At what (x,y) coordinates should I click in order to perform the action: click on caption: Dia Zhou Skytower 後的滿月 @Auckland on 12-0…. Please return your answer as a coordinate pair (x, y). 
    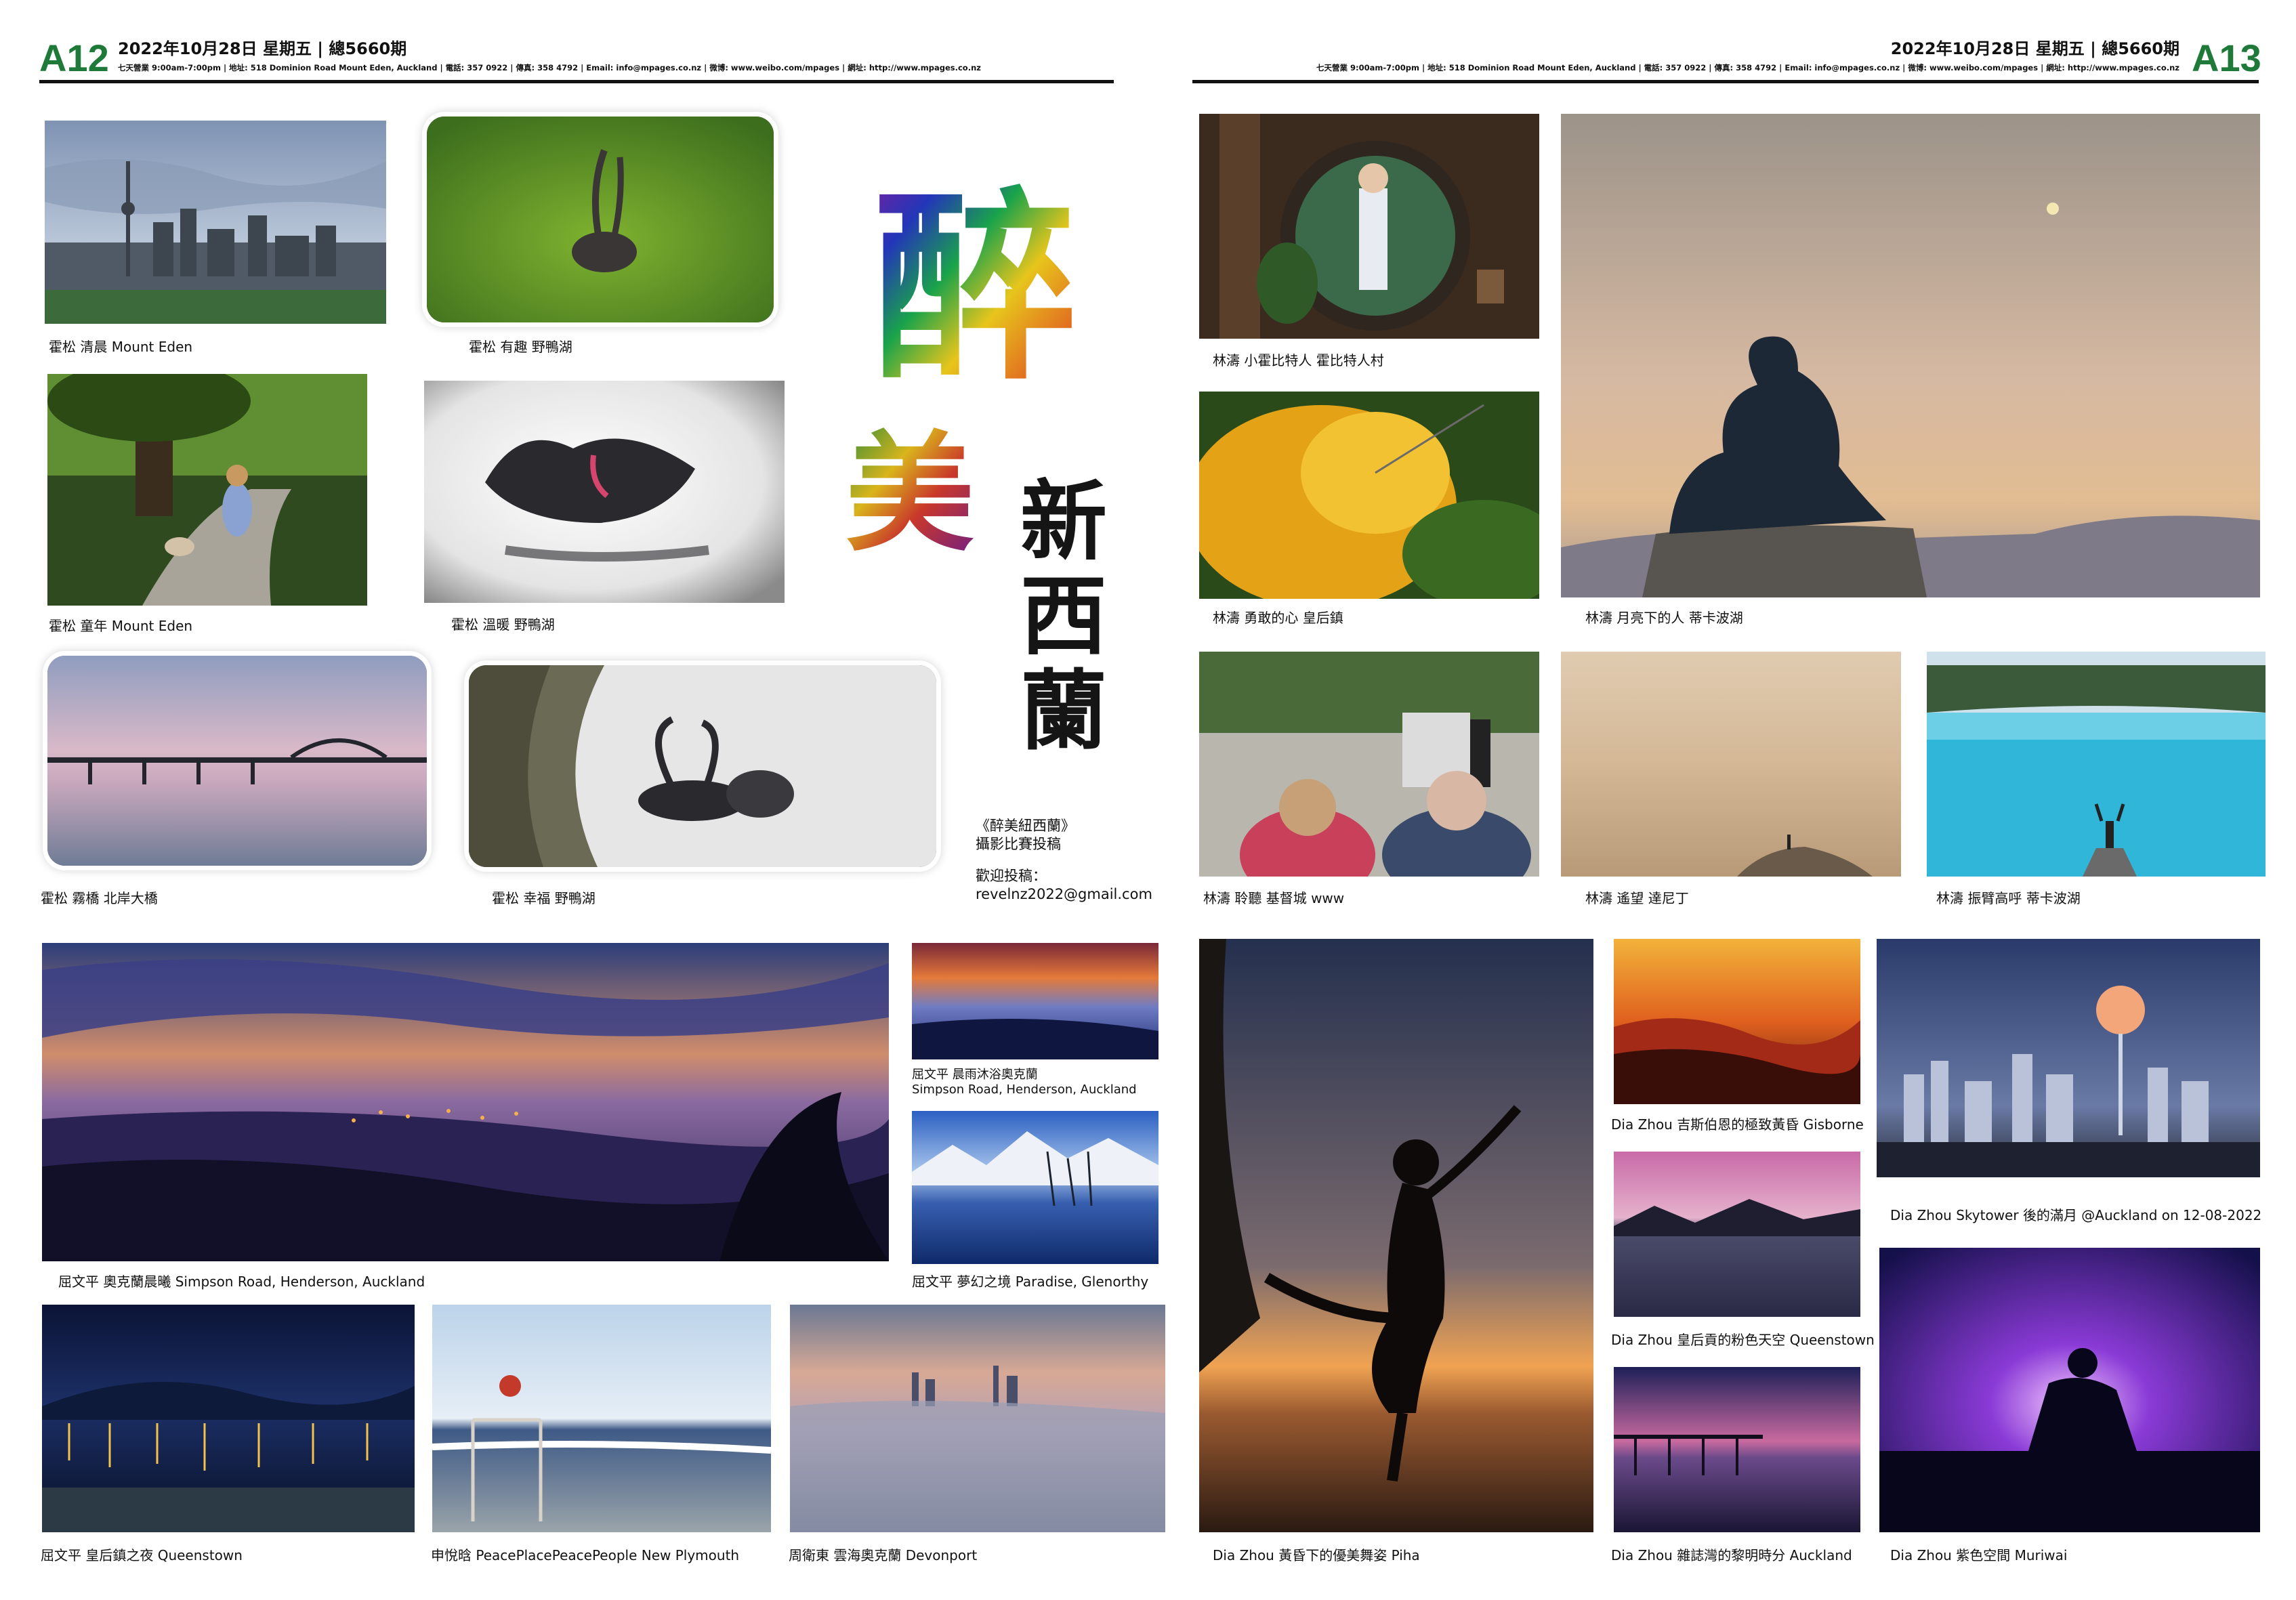
    Looking at the image, I should click on (2076, 1215).